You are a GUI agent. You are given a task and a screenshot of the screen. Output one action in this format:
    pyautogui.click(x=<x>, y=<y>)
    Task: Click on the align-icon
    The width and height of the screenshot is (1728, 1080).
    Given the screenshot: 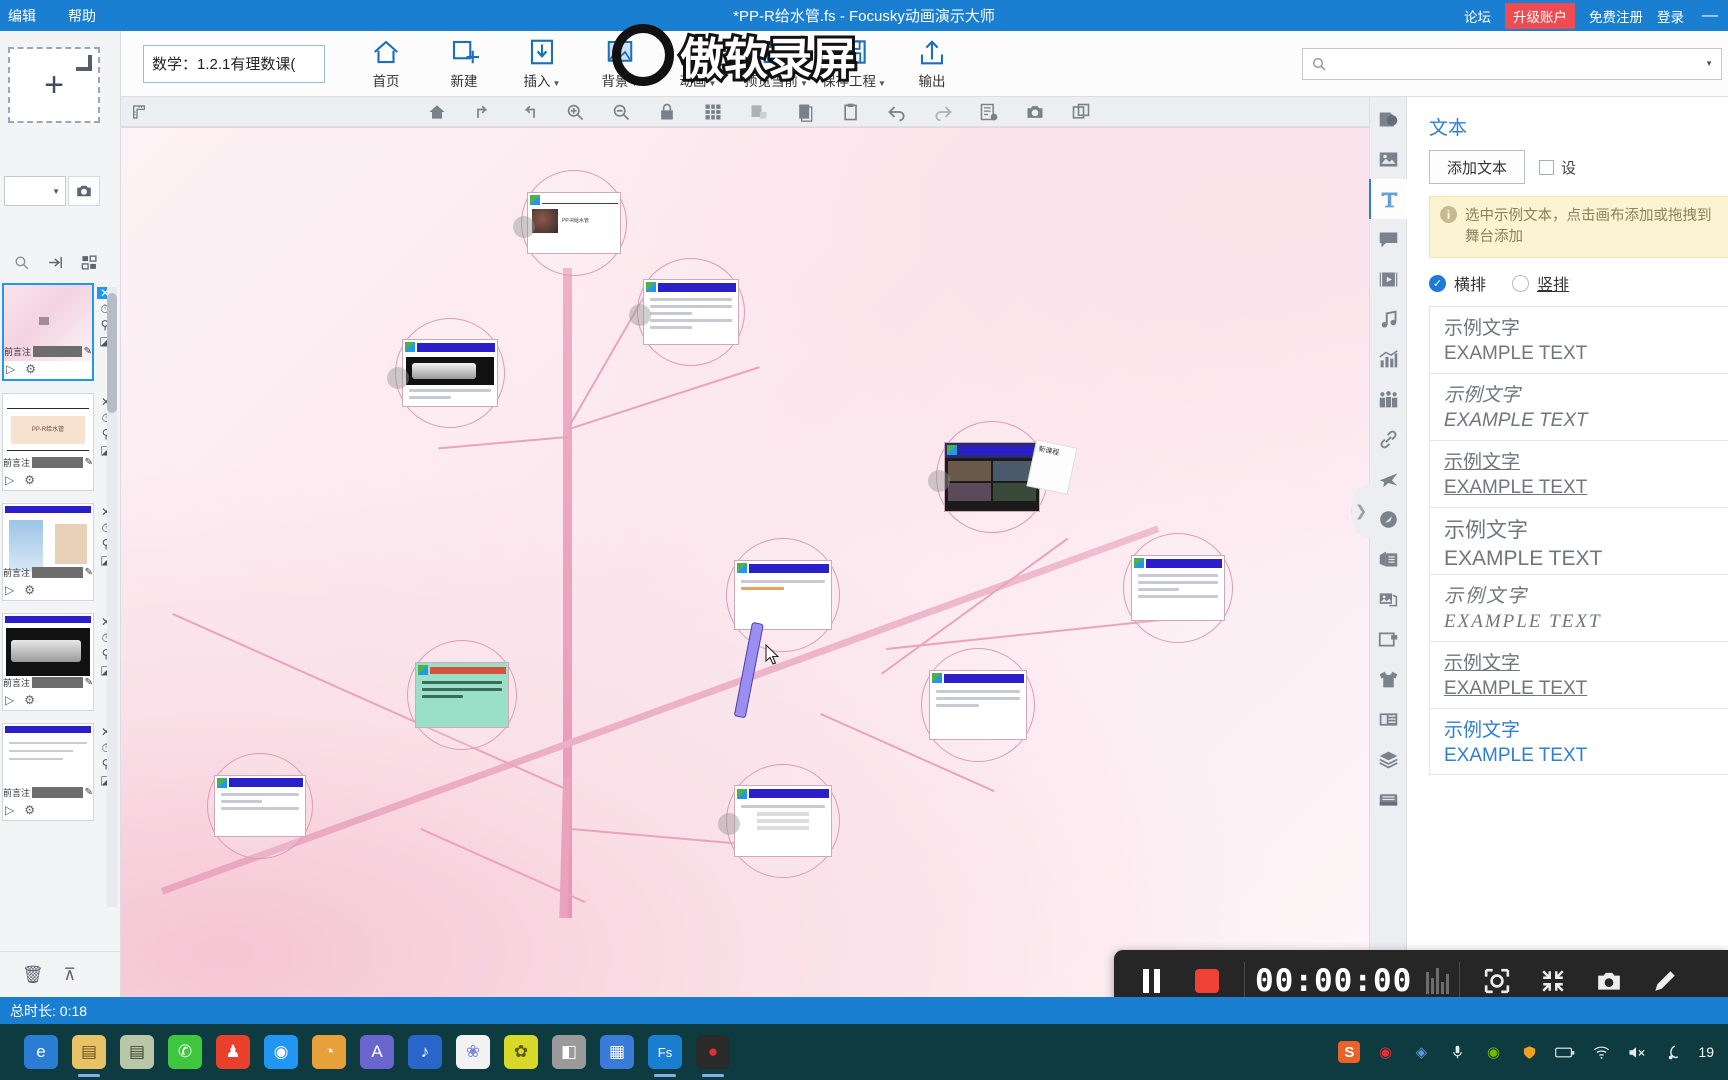 What is the action you would take?
    pyautogui.click(x=759, y=112)
    